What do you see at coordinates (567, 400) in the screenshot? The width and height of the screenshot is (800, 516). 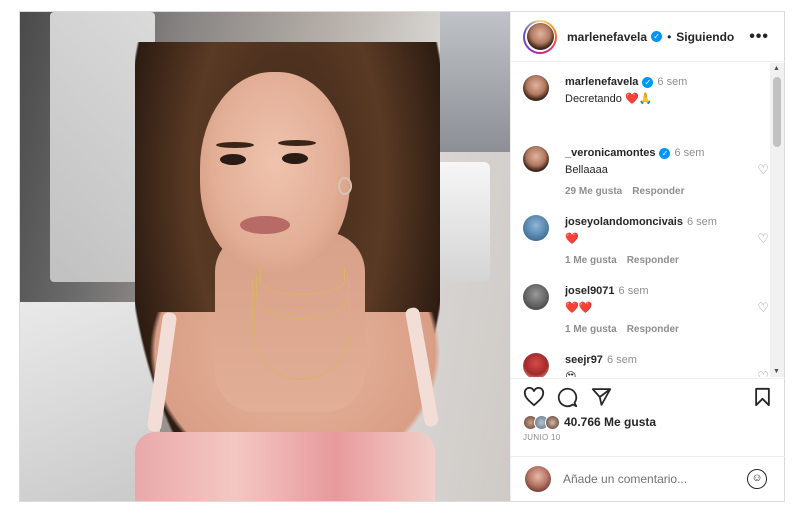 I see `comment-icon` at bounding box center [567, 400].